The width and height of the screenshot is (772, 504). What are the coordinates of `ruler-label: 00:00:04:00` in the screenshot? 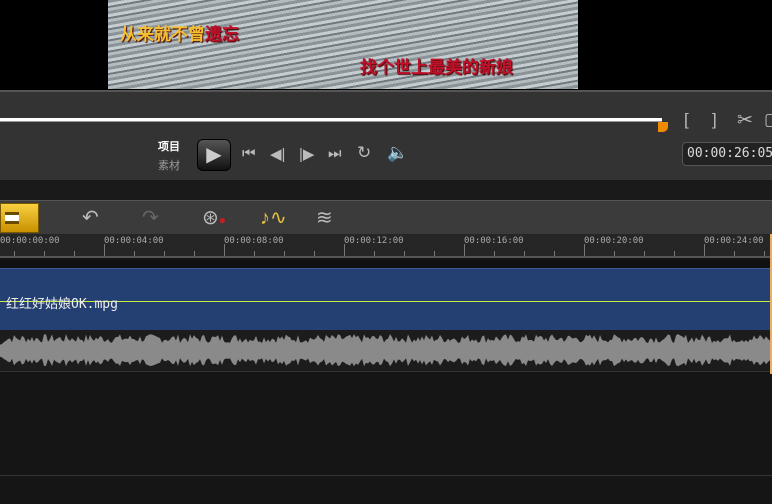 It's located at (134, 241).